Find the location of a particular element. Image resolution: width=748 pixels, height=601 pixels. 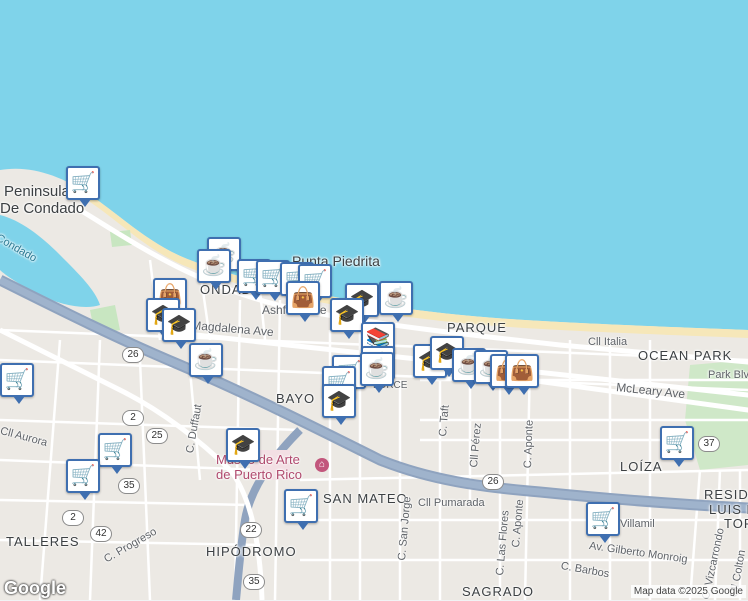

google-logo: Google is located at coordinates (35, 588).